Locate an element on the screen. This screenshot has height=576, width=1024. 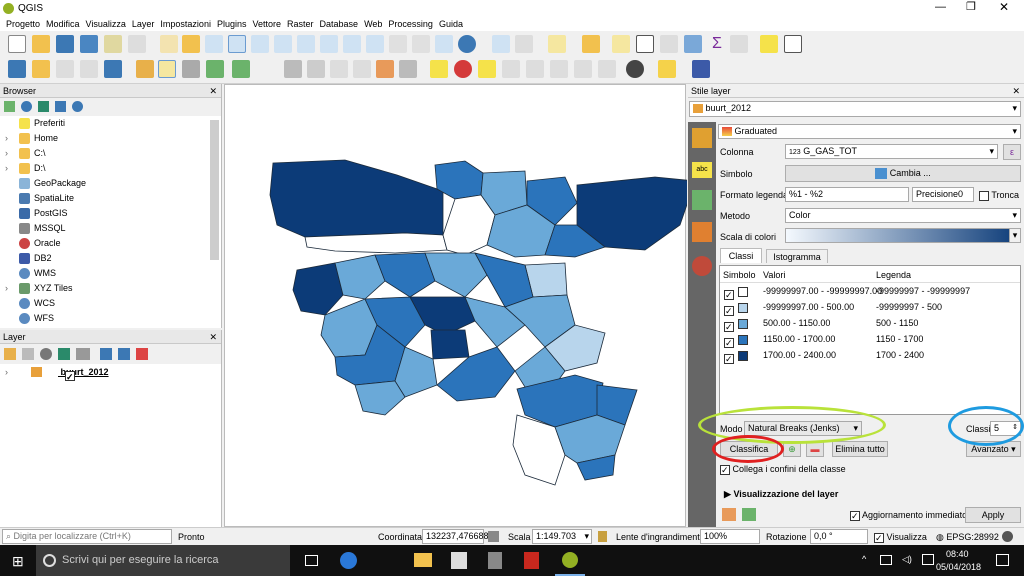
eye-icon is located at coordinates (46, 354).